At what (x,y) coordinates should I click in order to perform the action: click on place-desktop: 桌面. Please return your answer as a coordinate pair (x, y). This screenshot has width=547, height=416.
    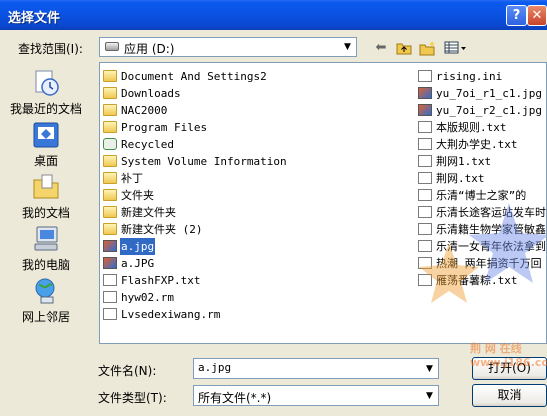
    Looking at the image, I should click on (46, 144).